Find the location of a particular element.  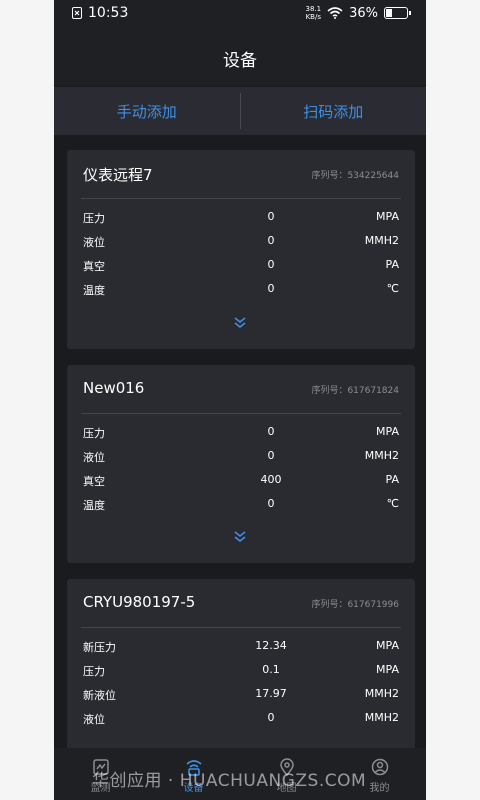

net-speed: 38.1 KB/s is located at coordinates (314, 13).